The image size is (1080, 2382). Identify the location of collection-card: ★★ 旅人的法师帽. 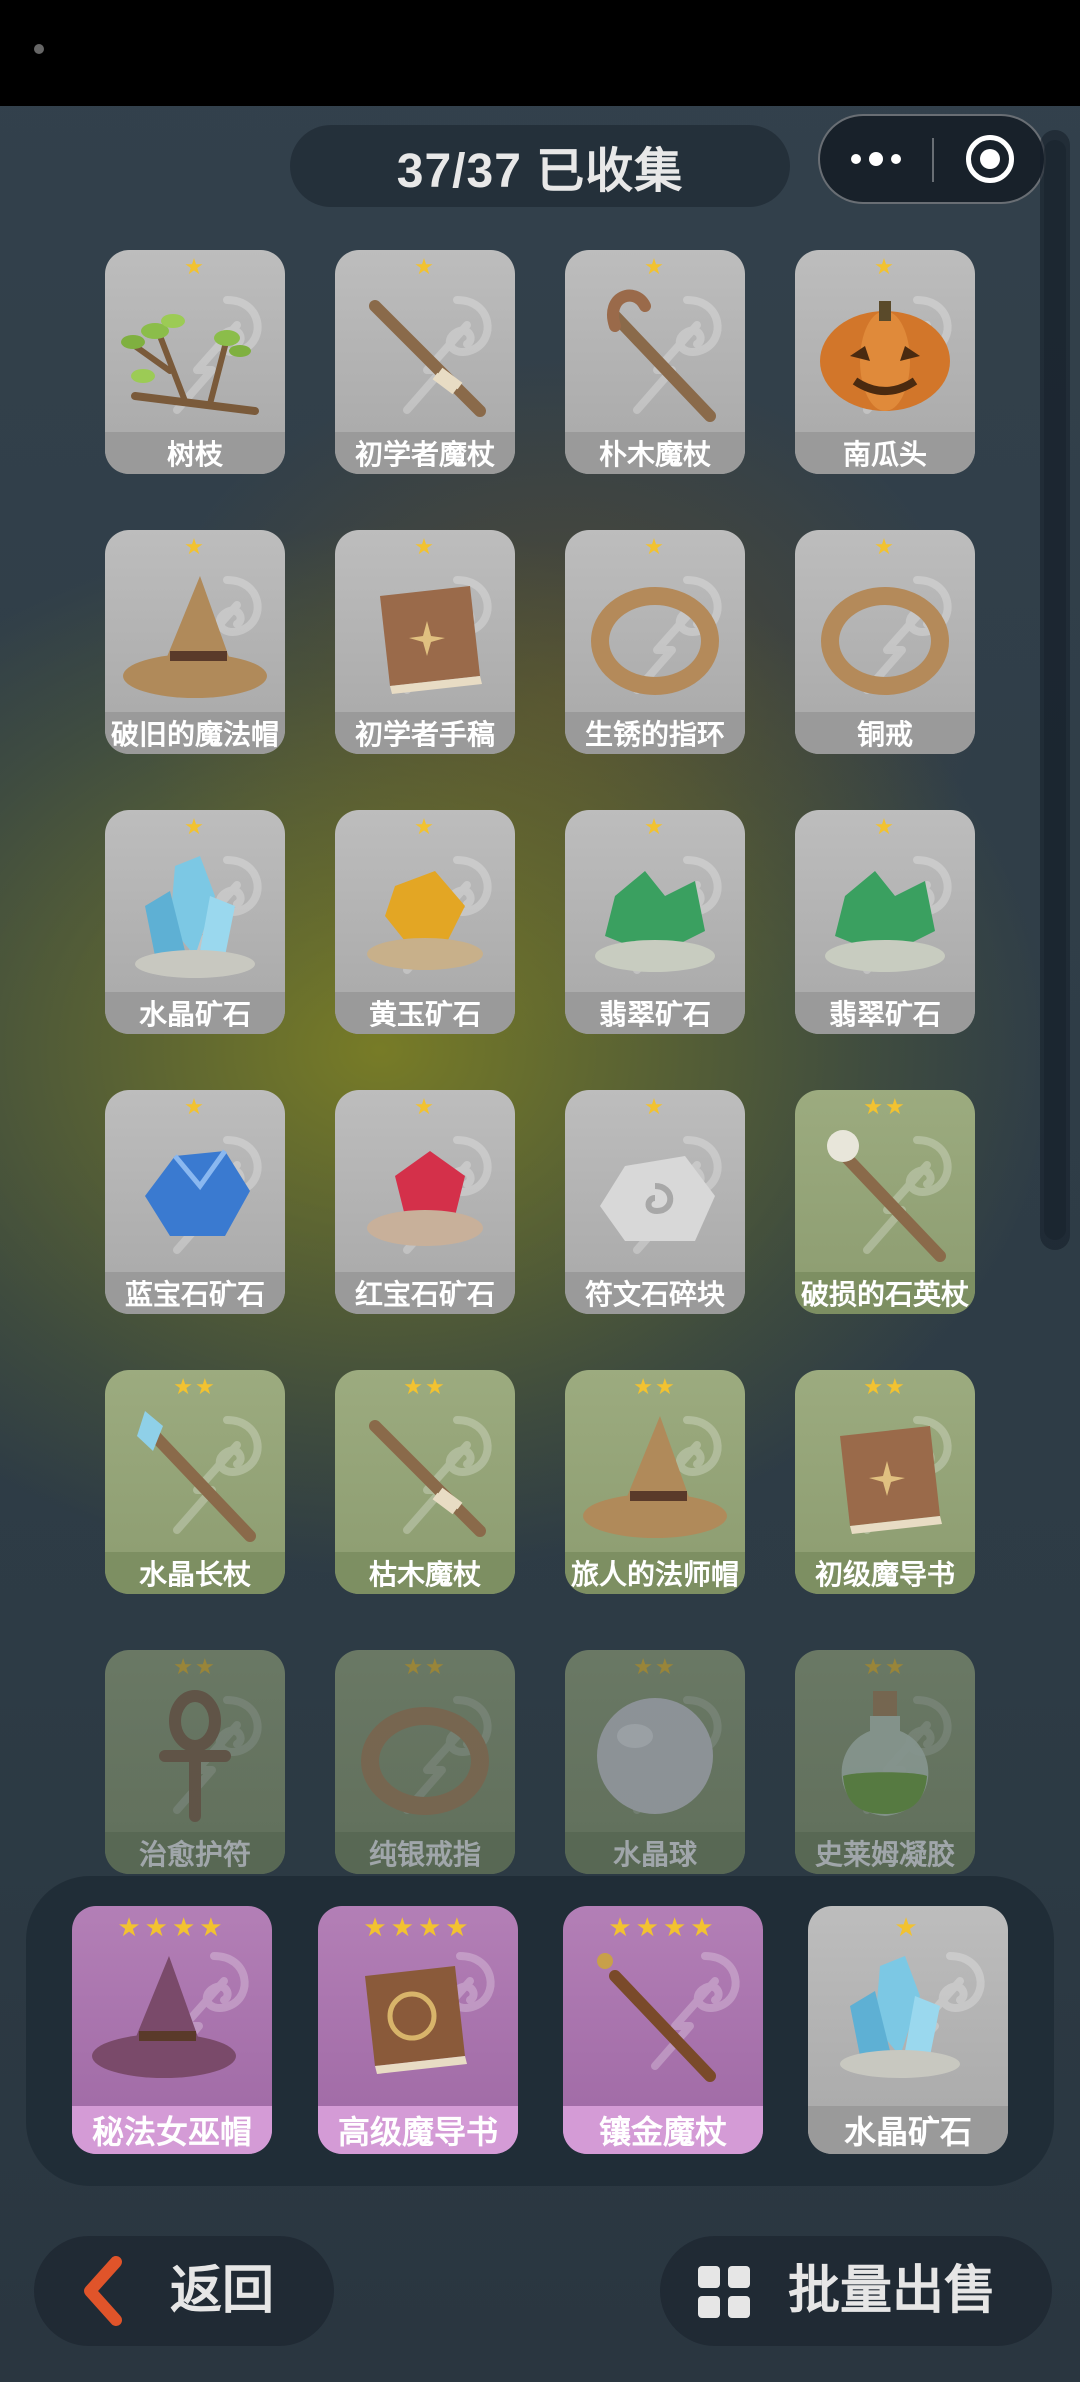
(655, 1482).